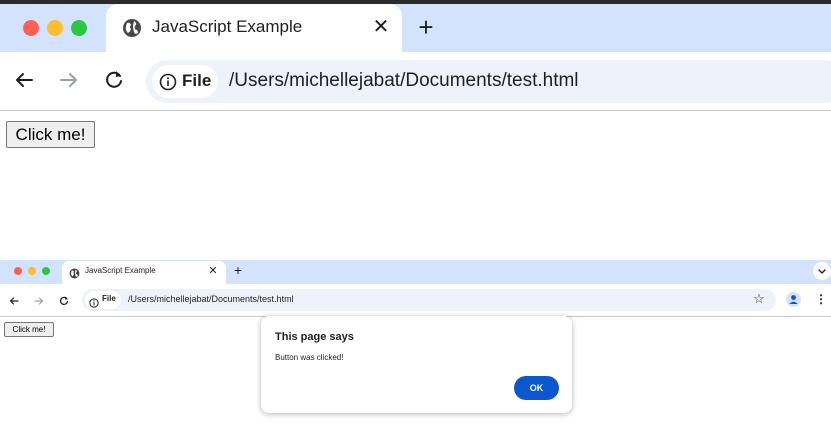  Describe the element at coordinates (314, 337) in the screenshot. I see `alert-title: This page says` at that location.